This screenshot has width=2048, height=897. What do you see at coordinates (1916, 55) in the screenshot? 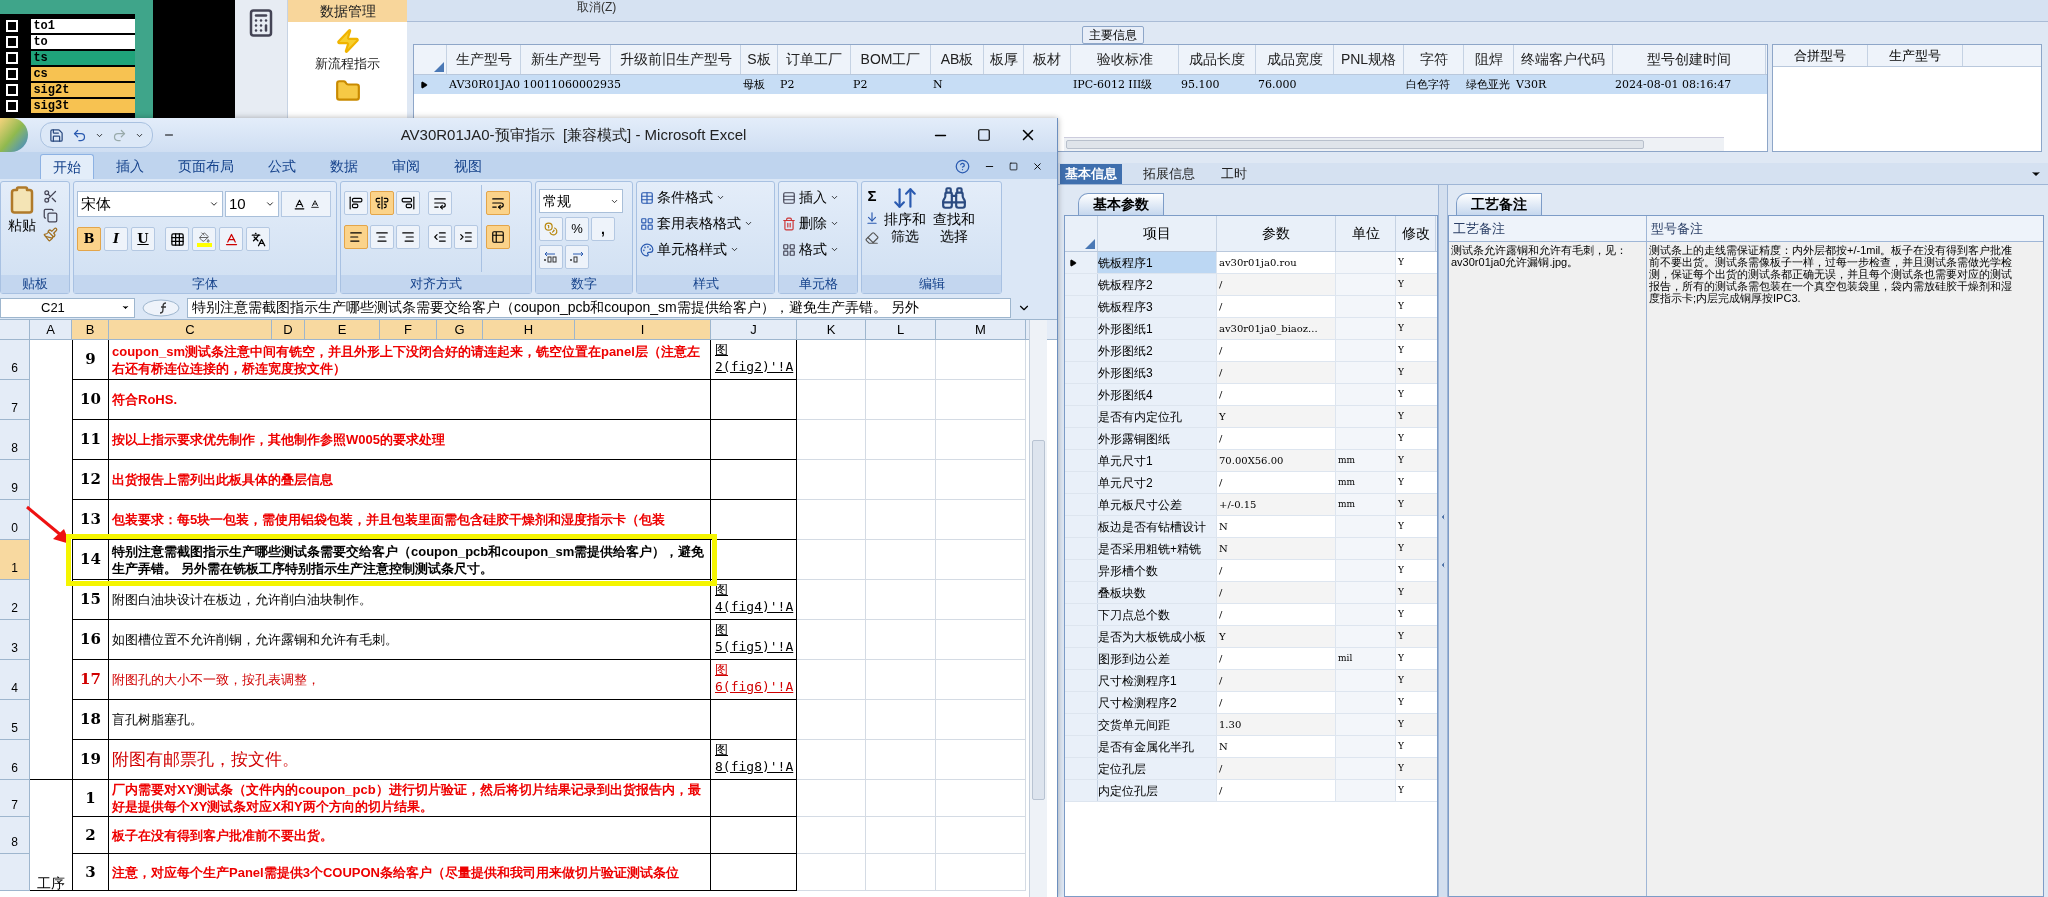
I see `column-header: 生产型号` at bounding box center [1916, 55].